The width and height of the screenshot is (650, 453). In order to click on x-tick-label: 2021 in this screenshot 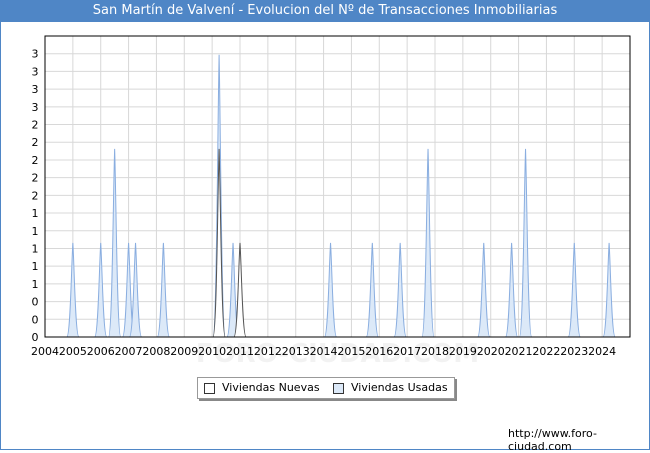, I will do `click(519, 351)`.